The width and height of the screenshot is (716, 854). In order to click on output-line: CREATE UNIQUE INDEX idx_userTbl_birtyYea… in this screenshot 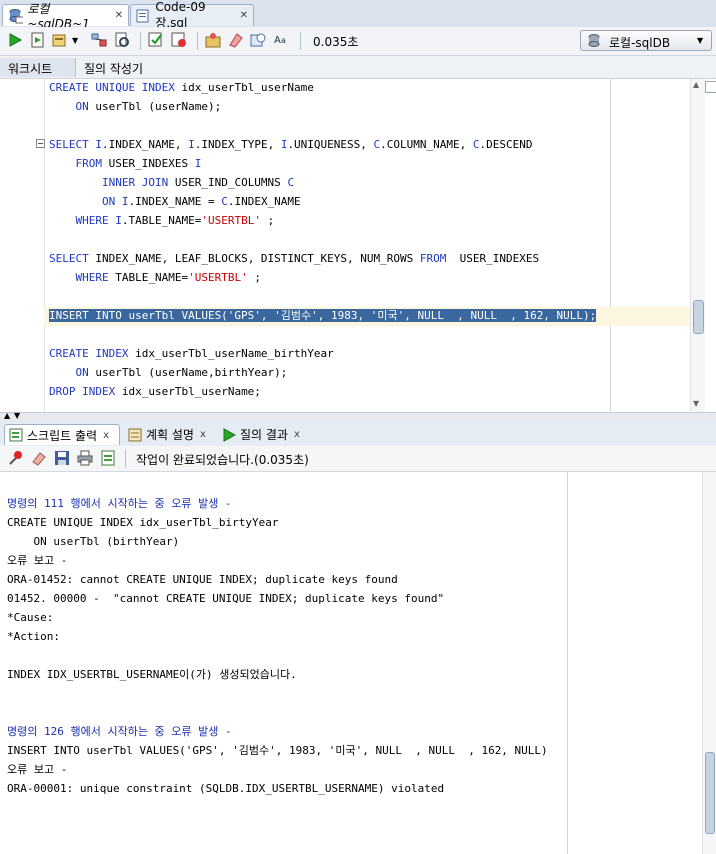, I will do `click(143, 522)`.